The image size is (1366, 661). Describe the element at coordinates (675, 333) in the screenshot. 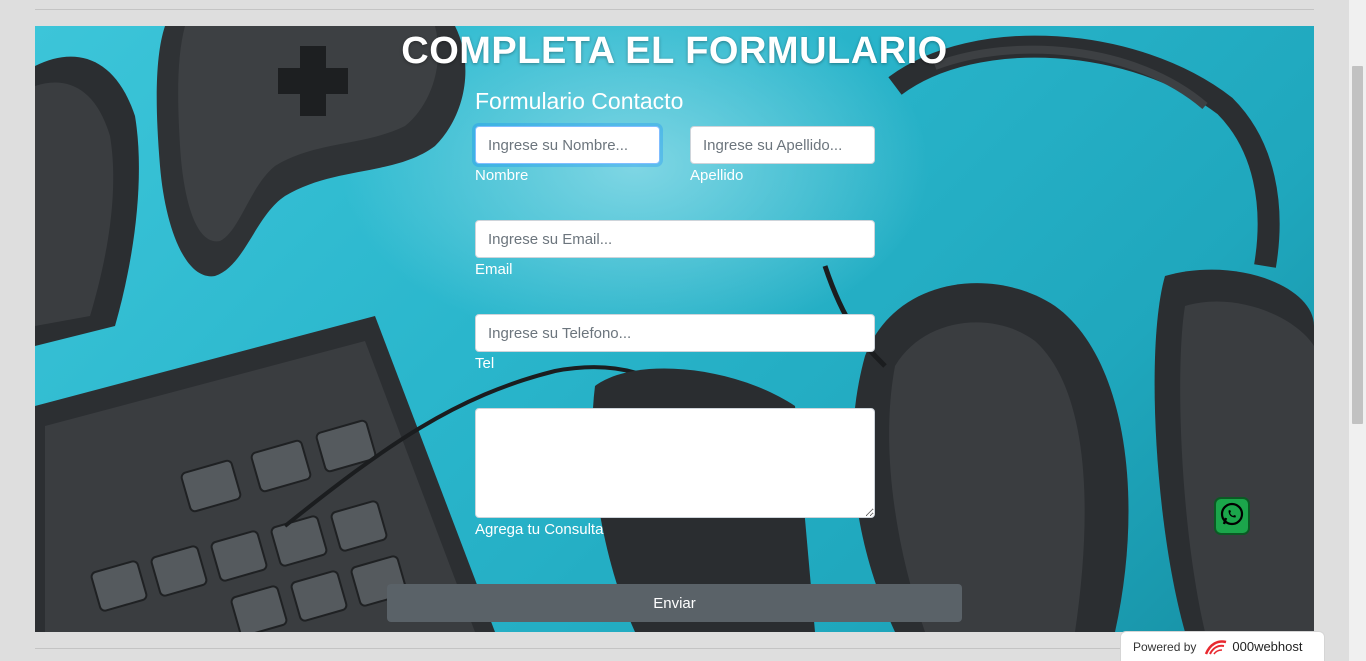

I see `telefono-input` at that location.